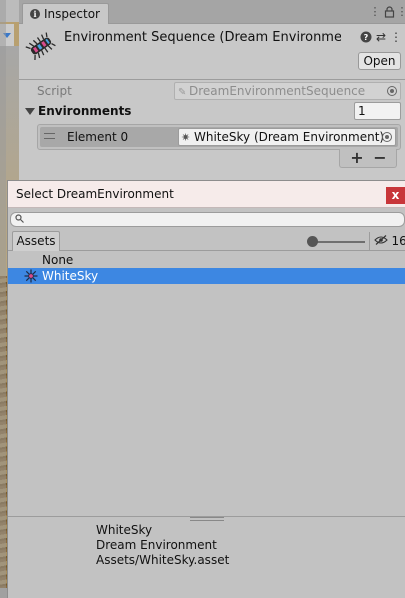  I want to click on list-element-row: Element 0 ✷ WhiteSky (Dream Environment), so click(219, 137).